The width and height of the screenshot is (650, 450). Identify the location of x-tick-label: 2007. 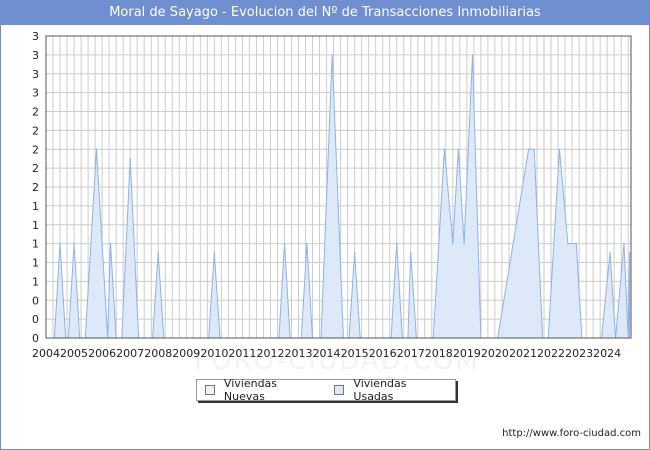
(130, 353).